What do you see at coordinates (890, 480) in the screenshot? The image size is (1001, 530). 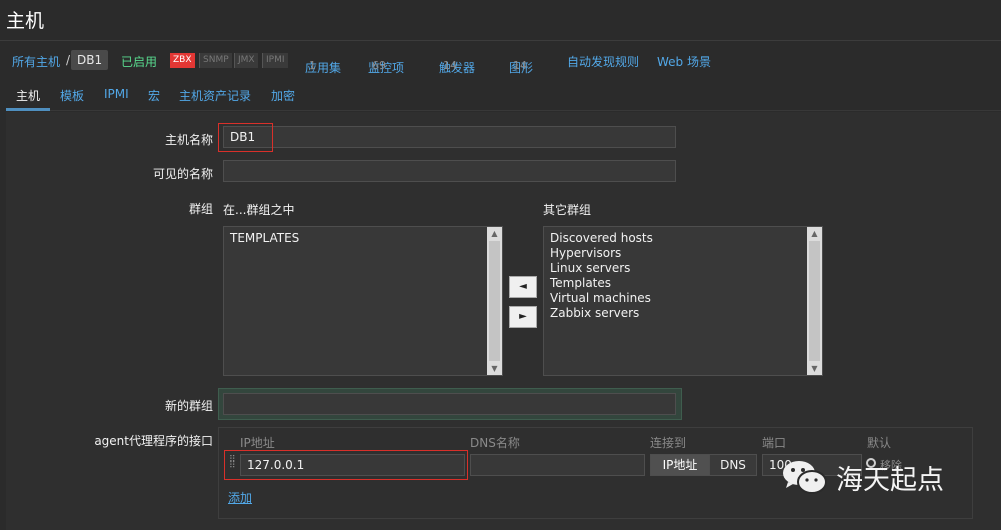 I see `watermark-text: 海天起点` at bounding box center [890, 480].